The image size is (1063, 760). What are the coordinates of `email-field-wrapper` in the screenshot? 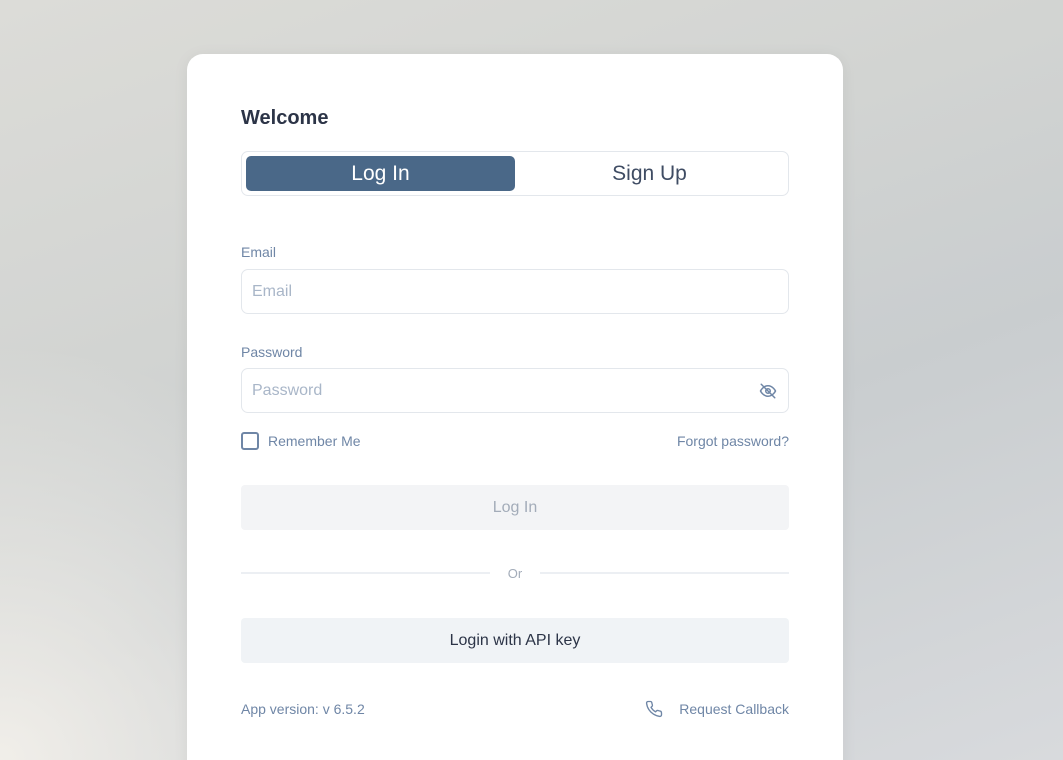 It's located at (515, 291).